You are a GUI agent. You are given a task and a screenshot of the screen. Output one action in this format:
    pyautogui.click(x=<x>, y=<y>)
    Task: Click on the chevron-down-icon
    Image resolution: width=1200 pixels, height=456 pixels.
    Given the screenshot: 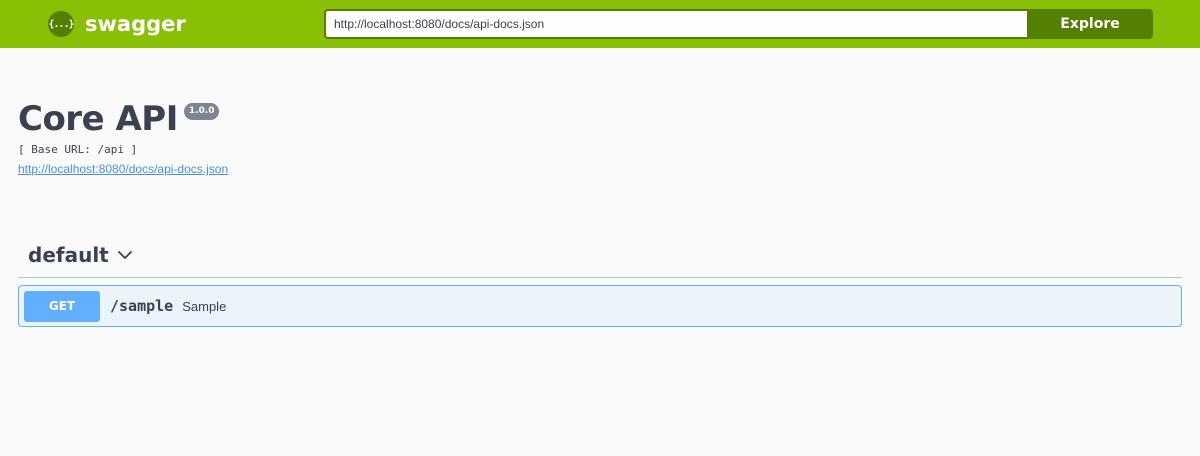 What is the action you would take?
    pyautogui.click(x=125, y=255)
    